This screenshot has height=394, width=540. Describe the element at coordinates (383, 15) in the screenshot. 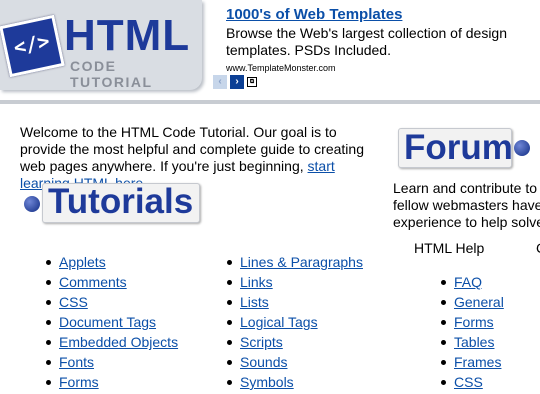

I see `ad-title-link: 1000's of Web Templates` at that location.